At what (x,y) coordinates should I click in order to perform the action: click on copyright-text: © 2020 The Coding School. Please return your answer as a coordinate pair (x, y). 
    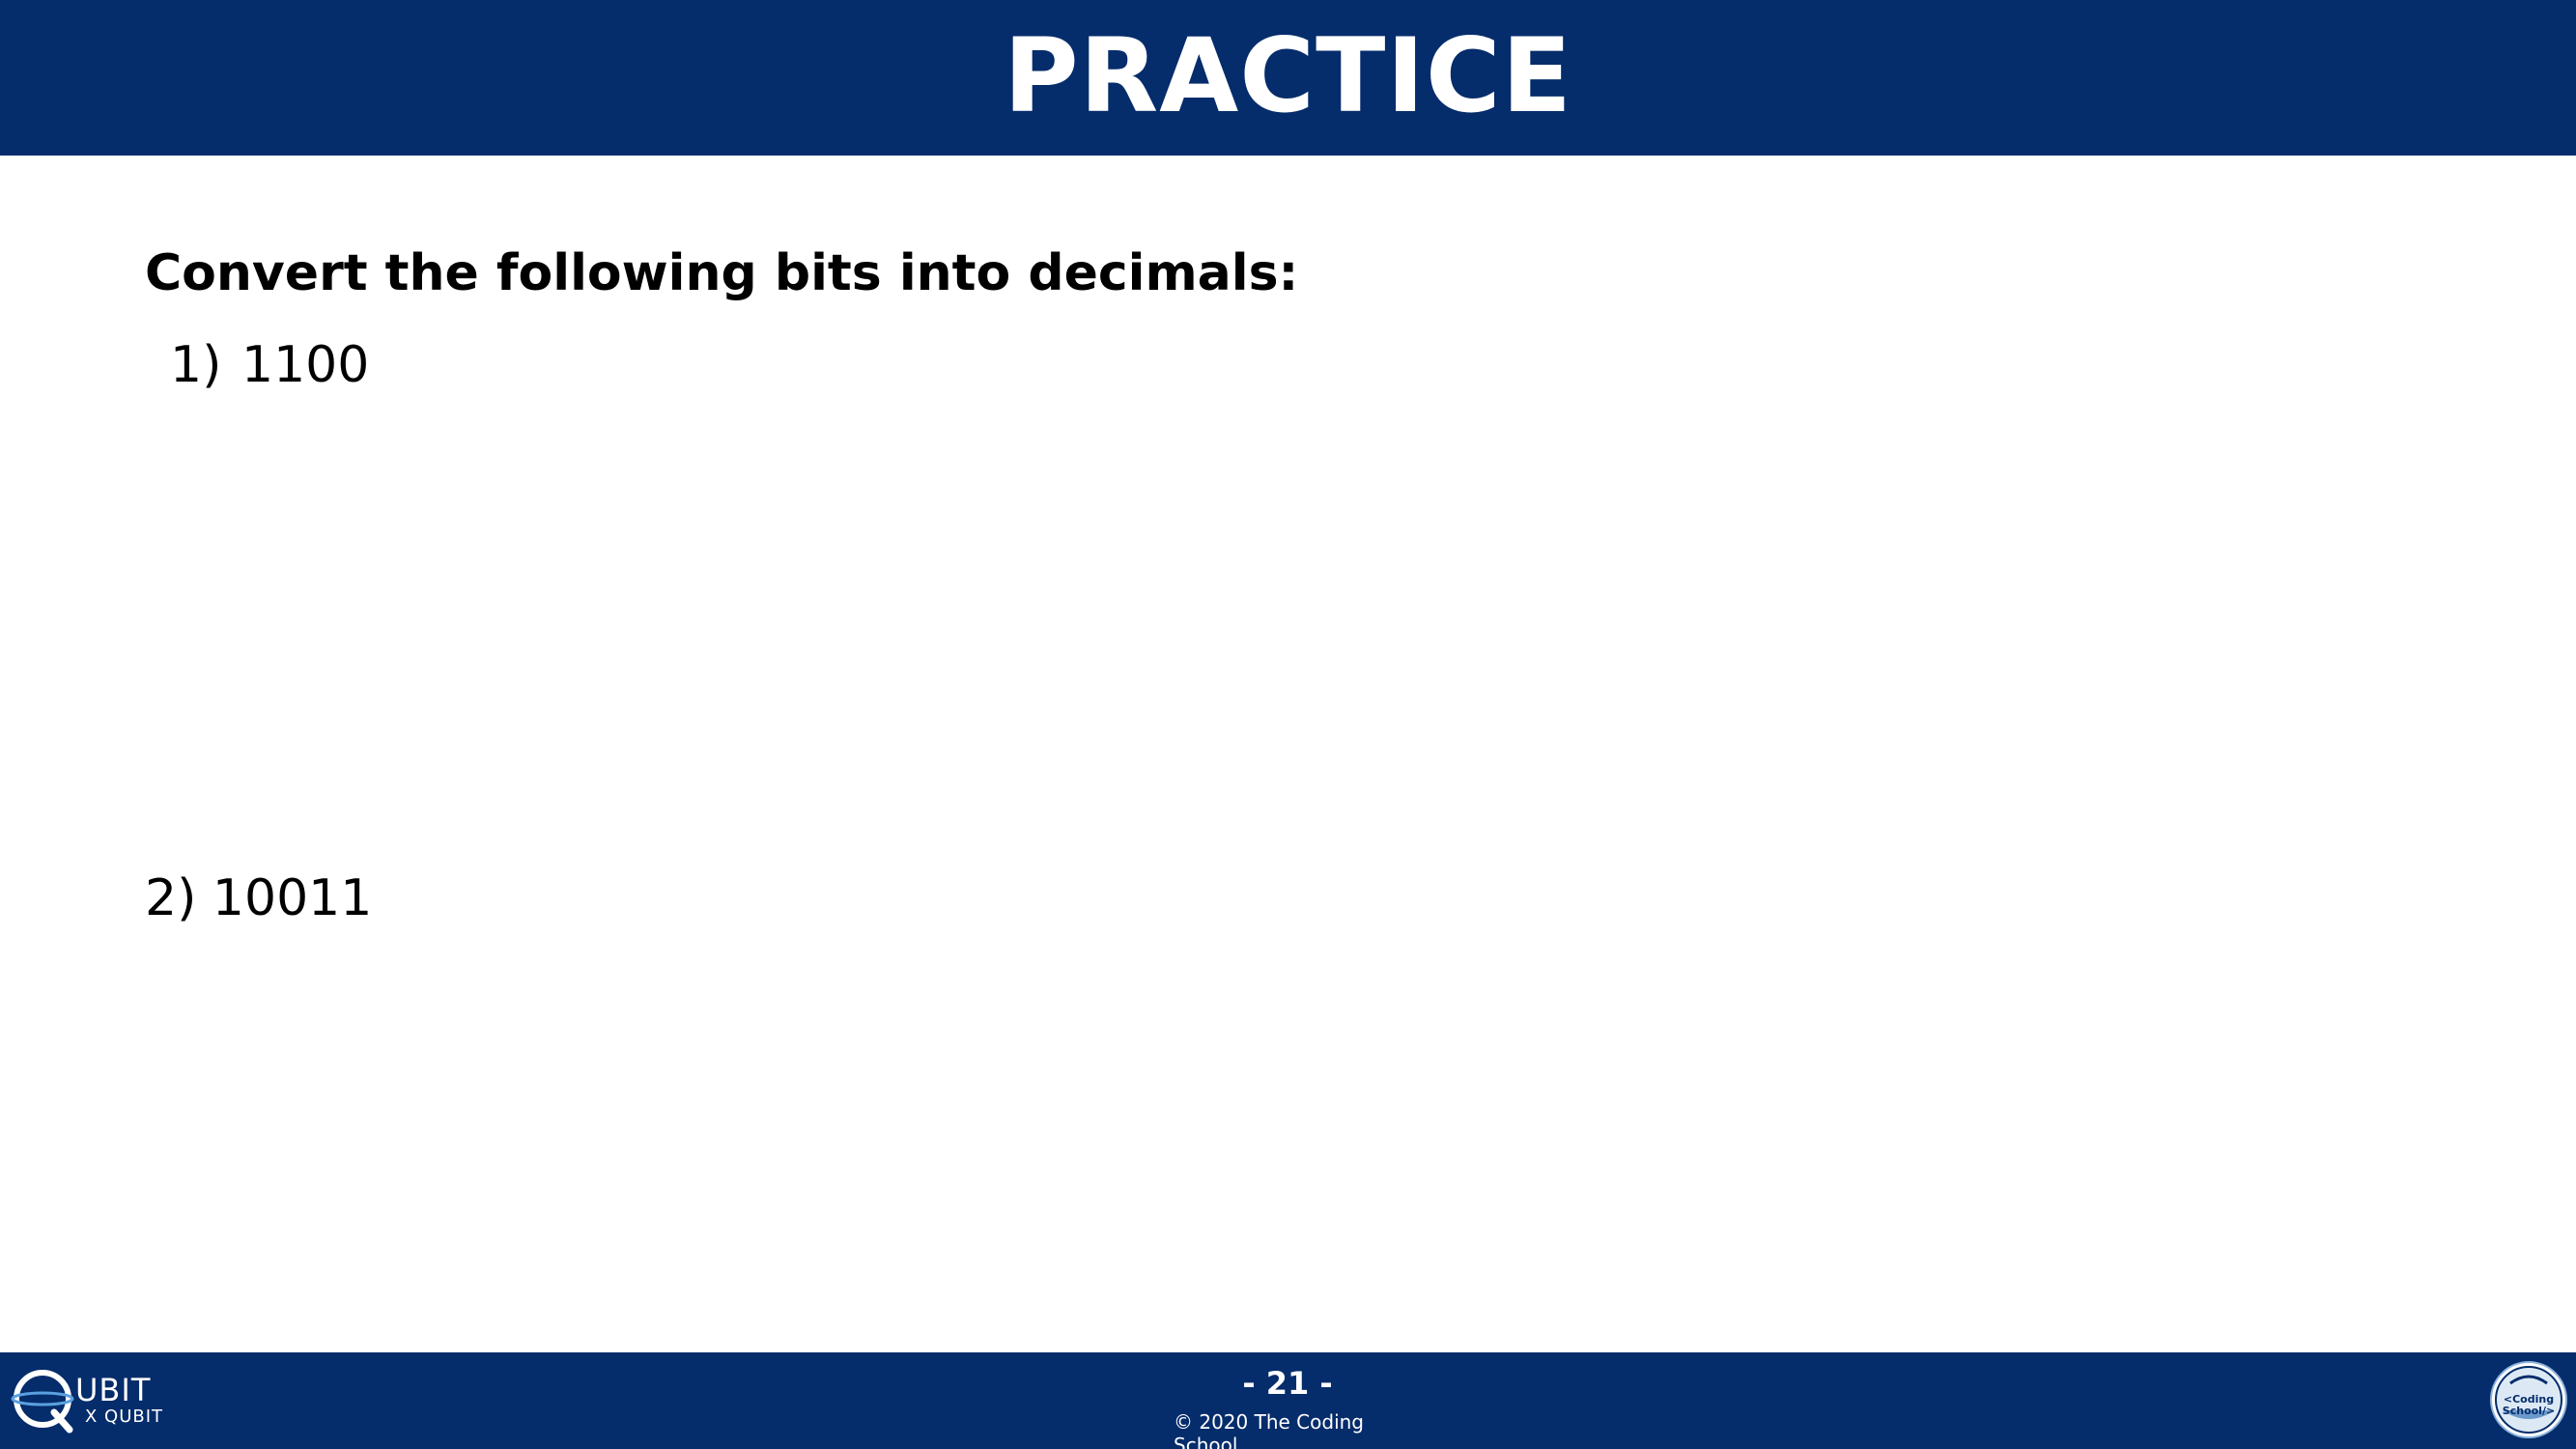
    Looking at the image, I should click on (1269, 1429).